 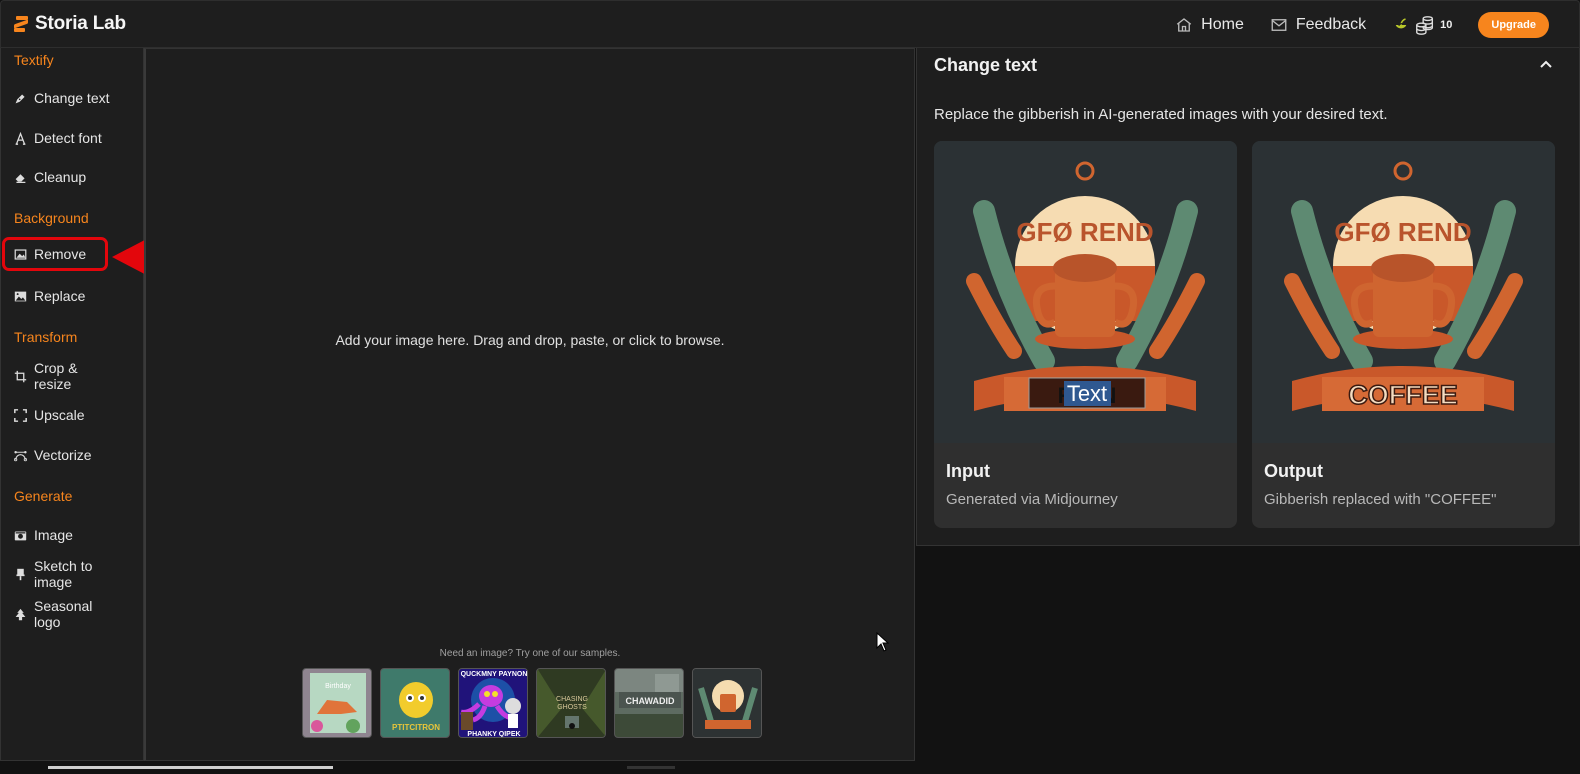 I want to click on section-label-textify: Textify, so click(x=34, y=60).